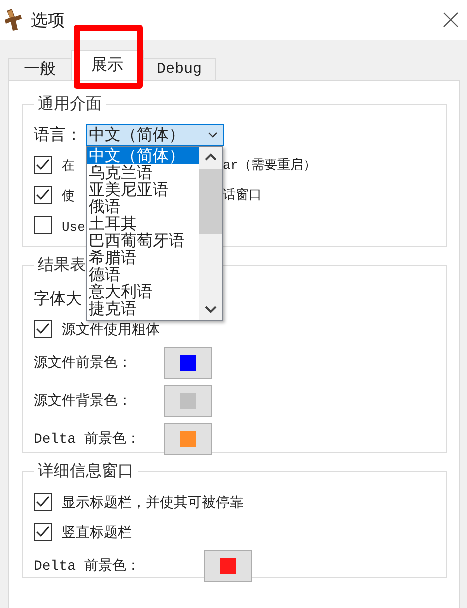 Image resolution: width=467 pixels, height=608 pixels. Describe the element at coordinates (451, 20) in the screenshot. I see `close-icon` at that location.